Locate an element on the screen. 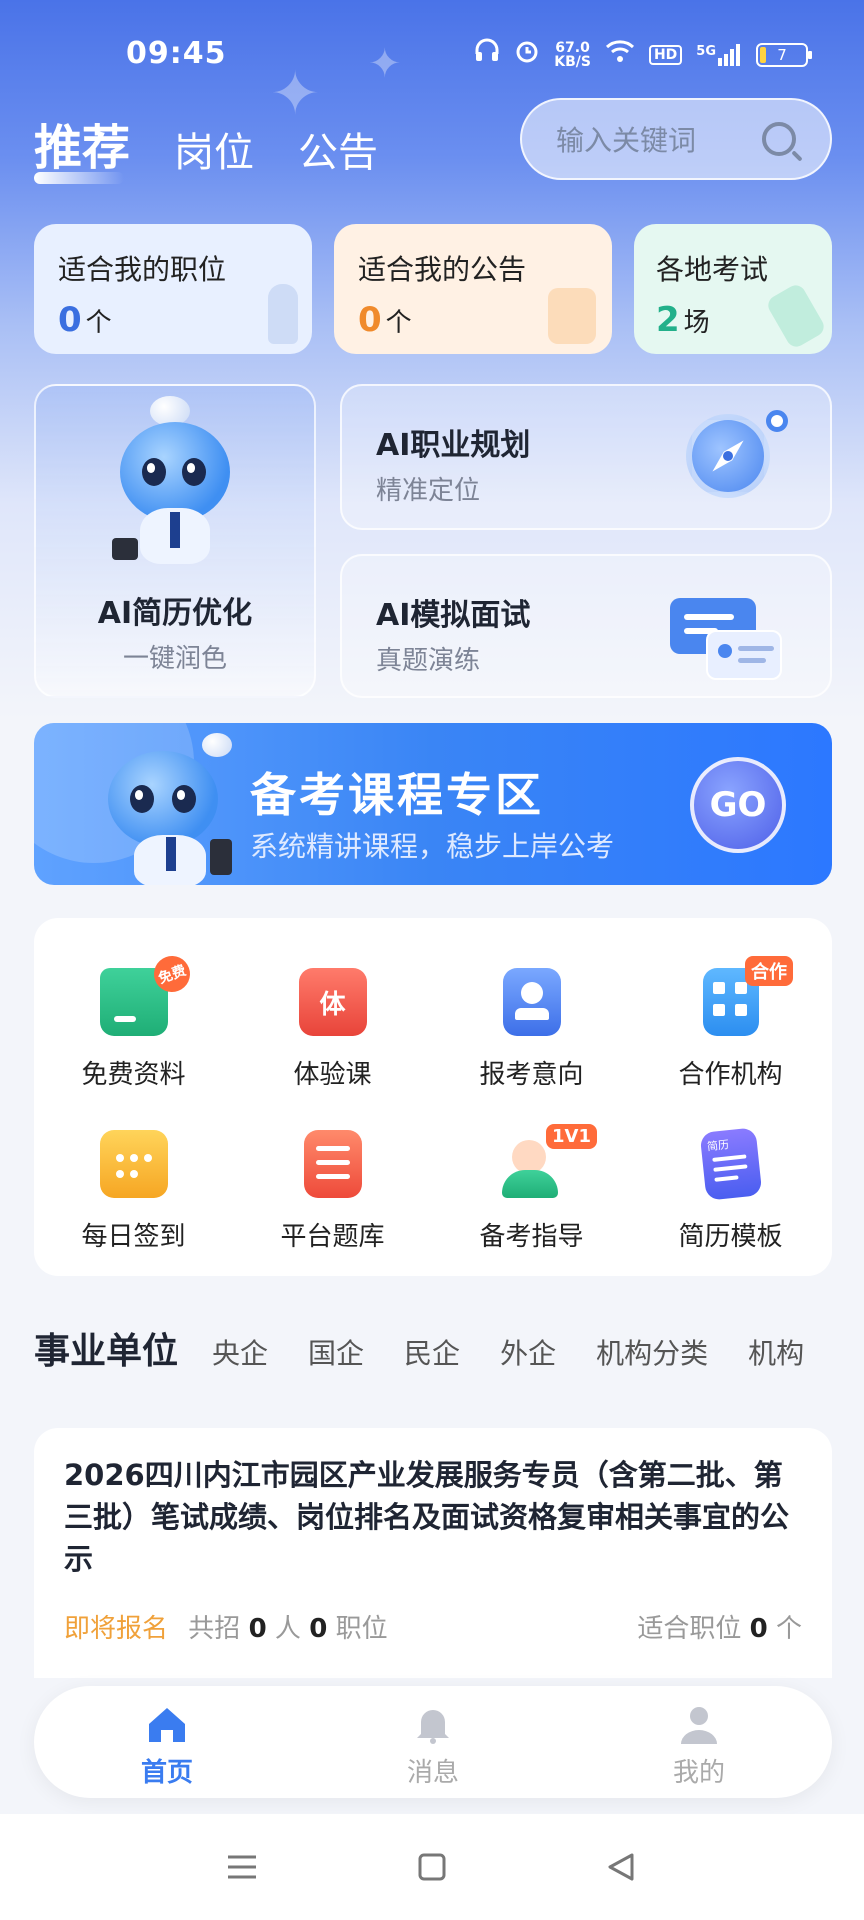 This screenshot has height=1920, width=864. stat-unit: 场 is located at coordinates (696, 323).